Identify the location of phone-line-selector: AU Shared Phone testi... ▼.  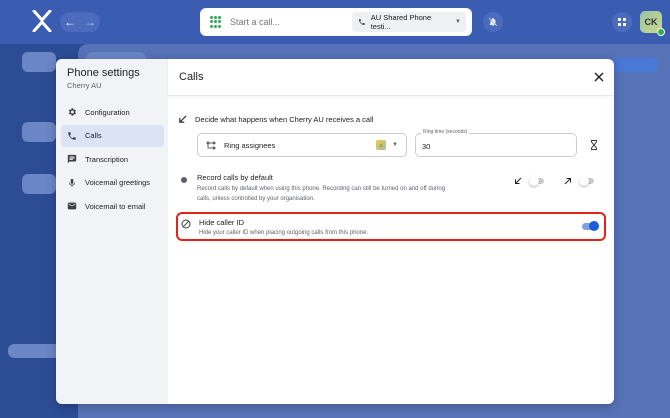
(409, 22).